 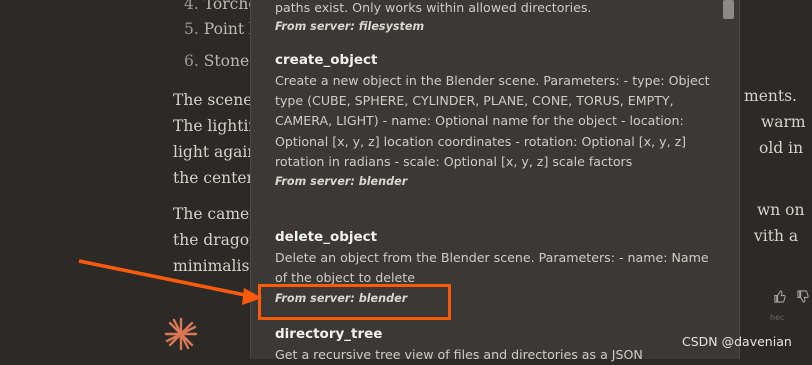 I want to click on footer-hint: hec, so click(x=777, y=317).